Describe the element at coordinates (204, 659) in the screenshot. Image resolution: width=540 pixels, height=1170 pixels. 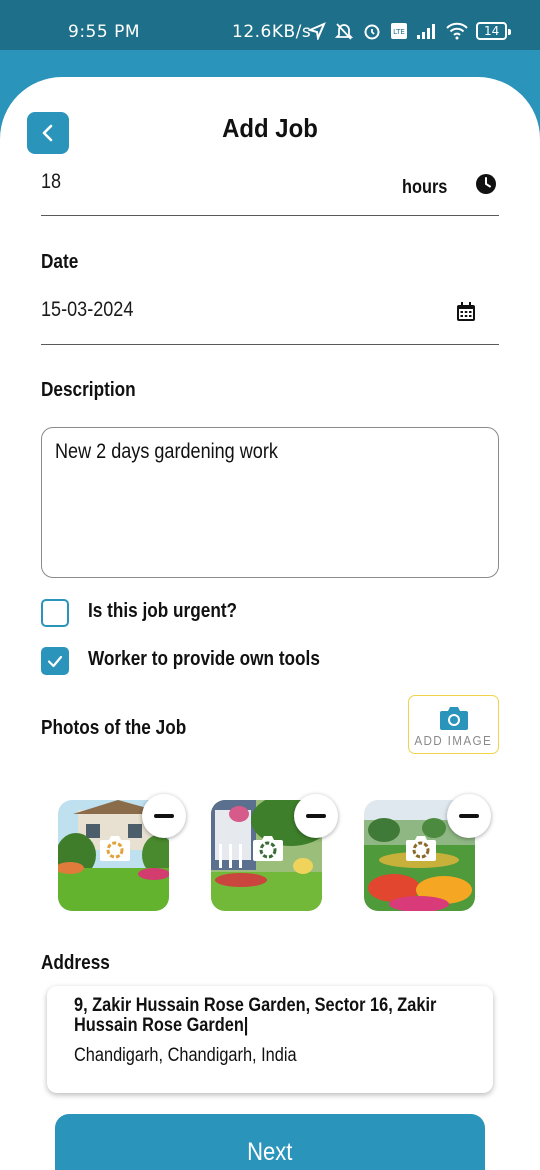
I see `own-tools-label: Worker to provide own tools` at that location.